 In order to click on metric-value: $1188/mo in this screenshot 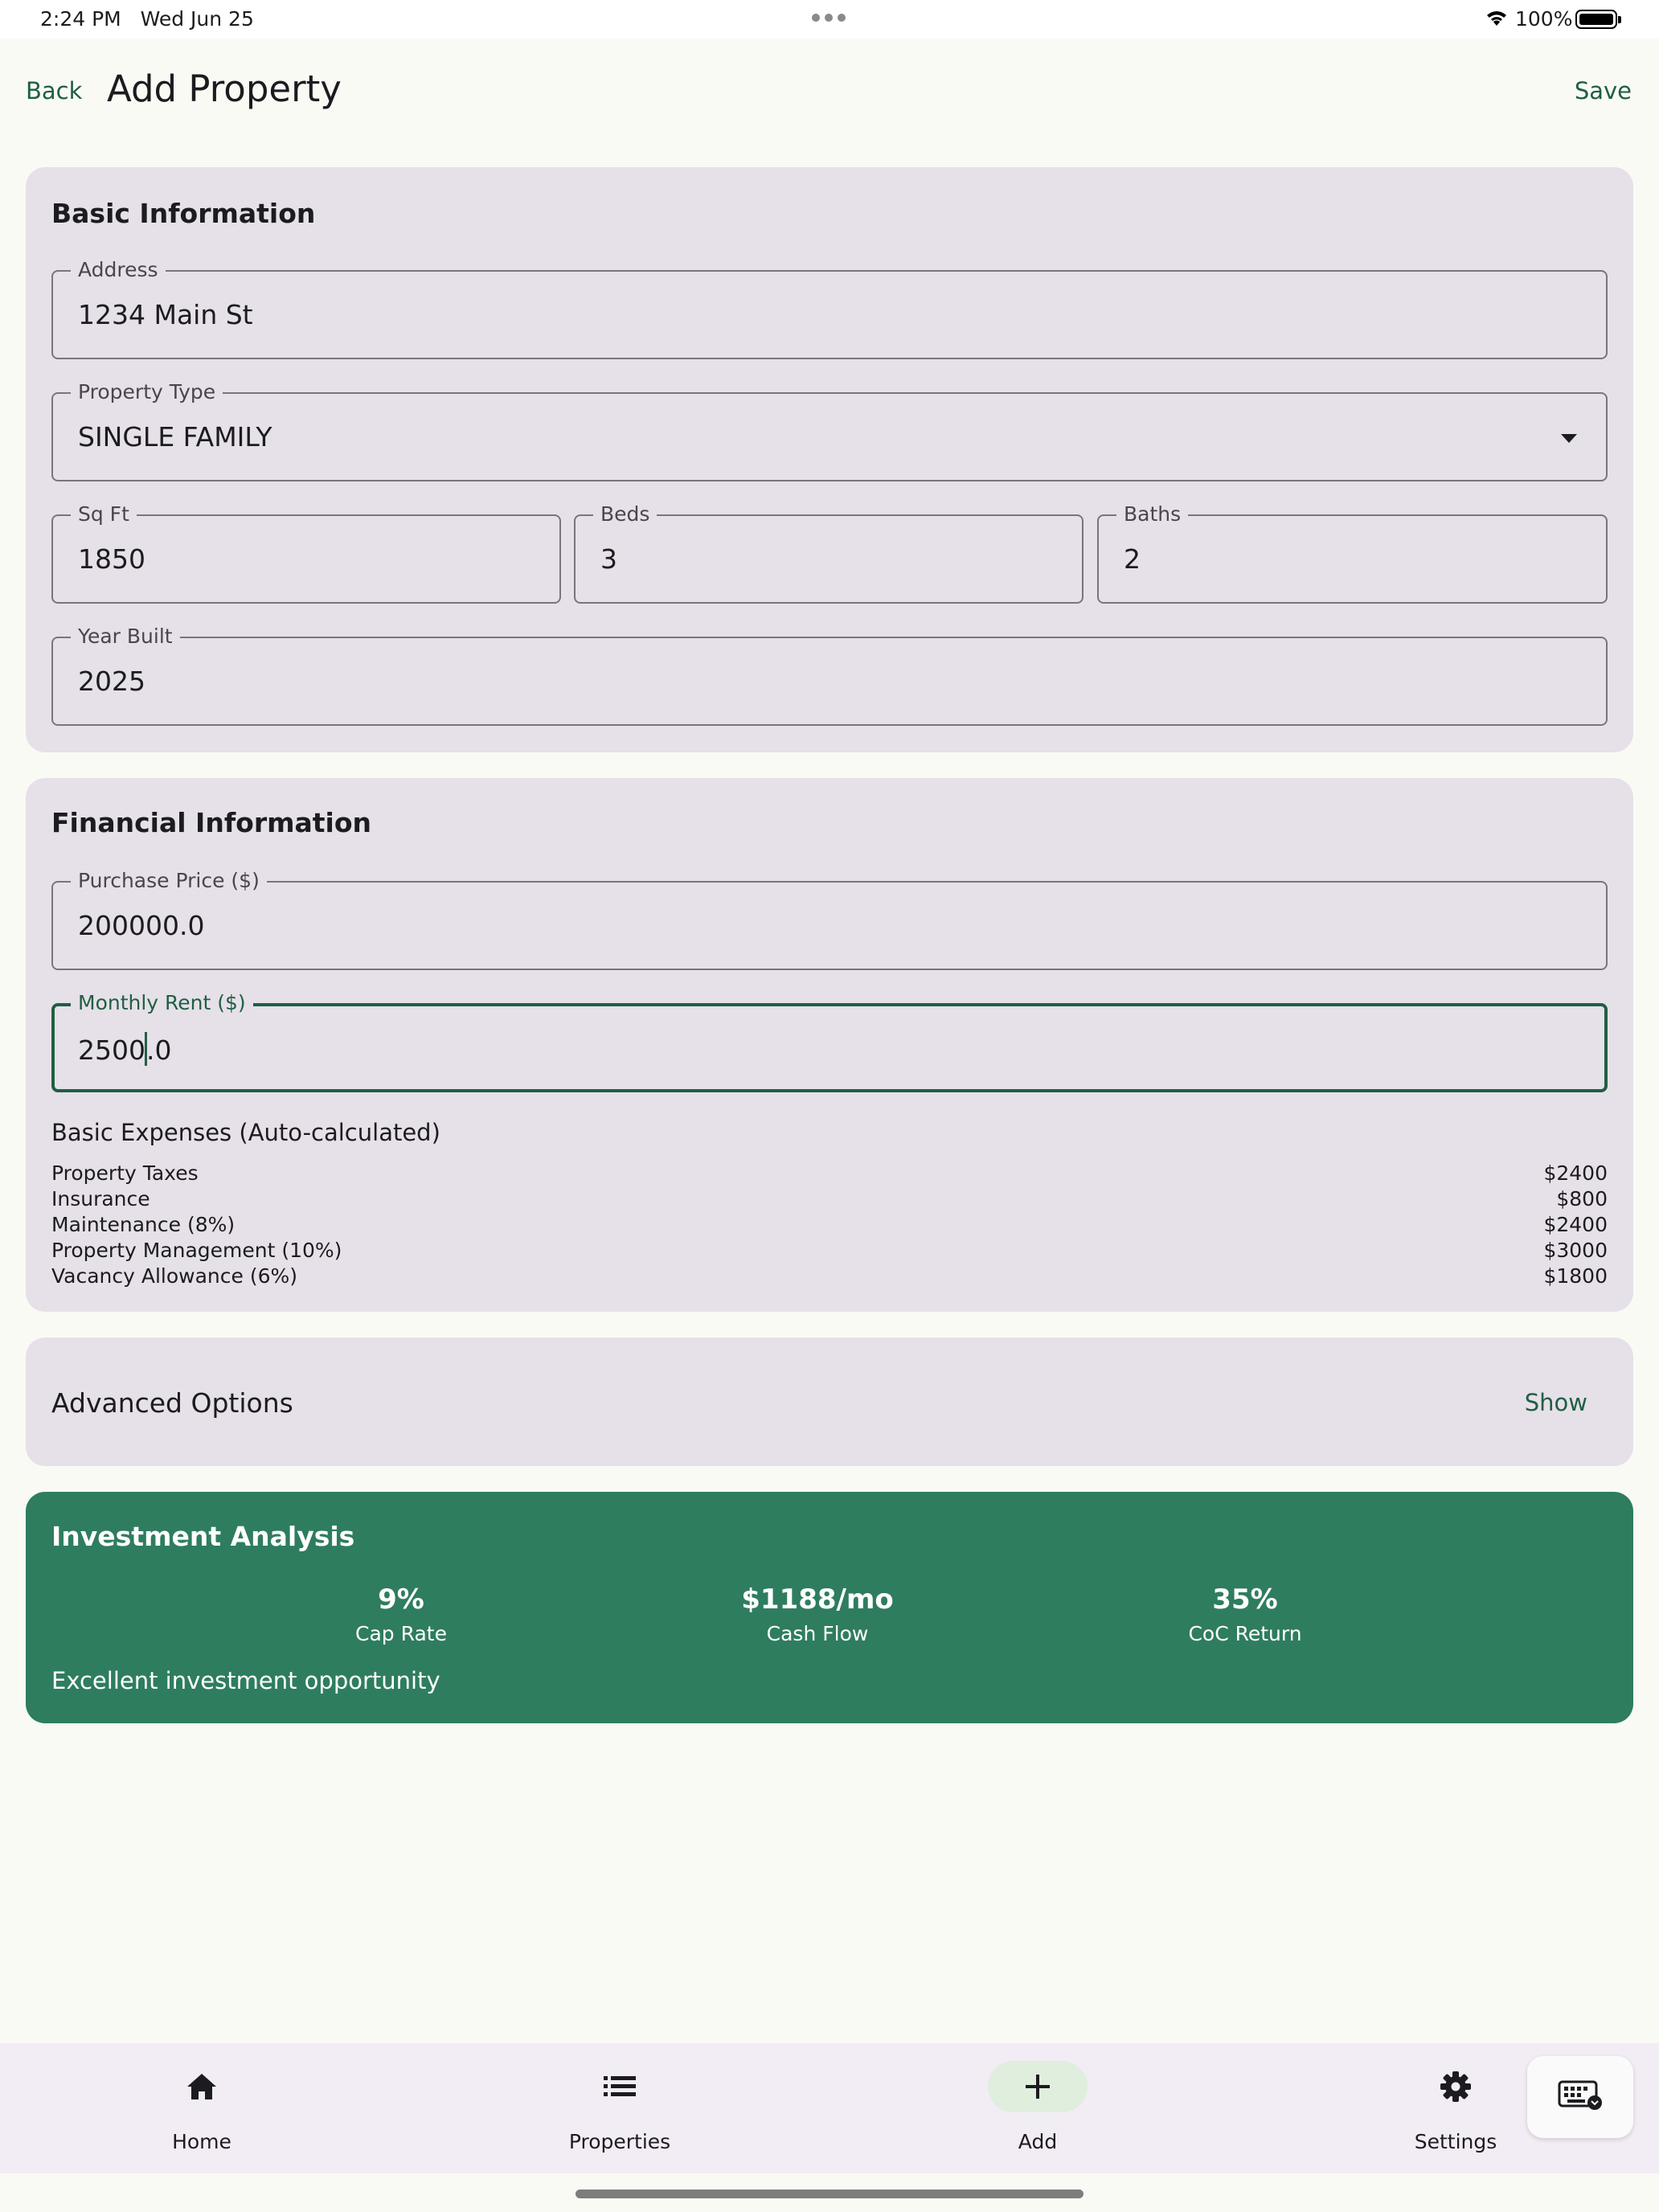, I will do `click(817, 1599)`.